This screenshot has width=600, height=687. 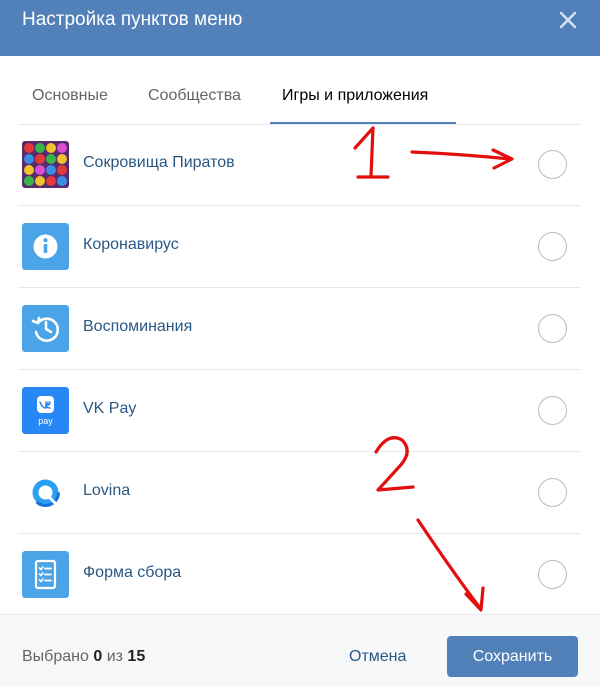 What do you see at coordinates (299, 165) in the screenshot?
I see `list-item: Сокровища Пиратов` at bounding box center [299, 165].